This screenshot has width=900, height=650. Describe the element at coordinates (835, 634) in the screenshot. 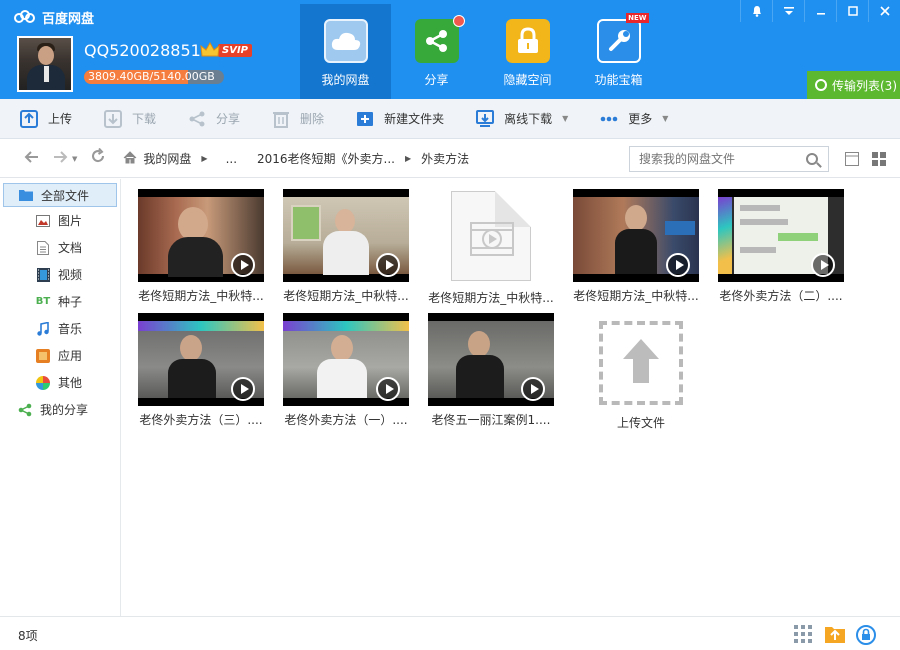

I see `upload-folder-icon` at that location.